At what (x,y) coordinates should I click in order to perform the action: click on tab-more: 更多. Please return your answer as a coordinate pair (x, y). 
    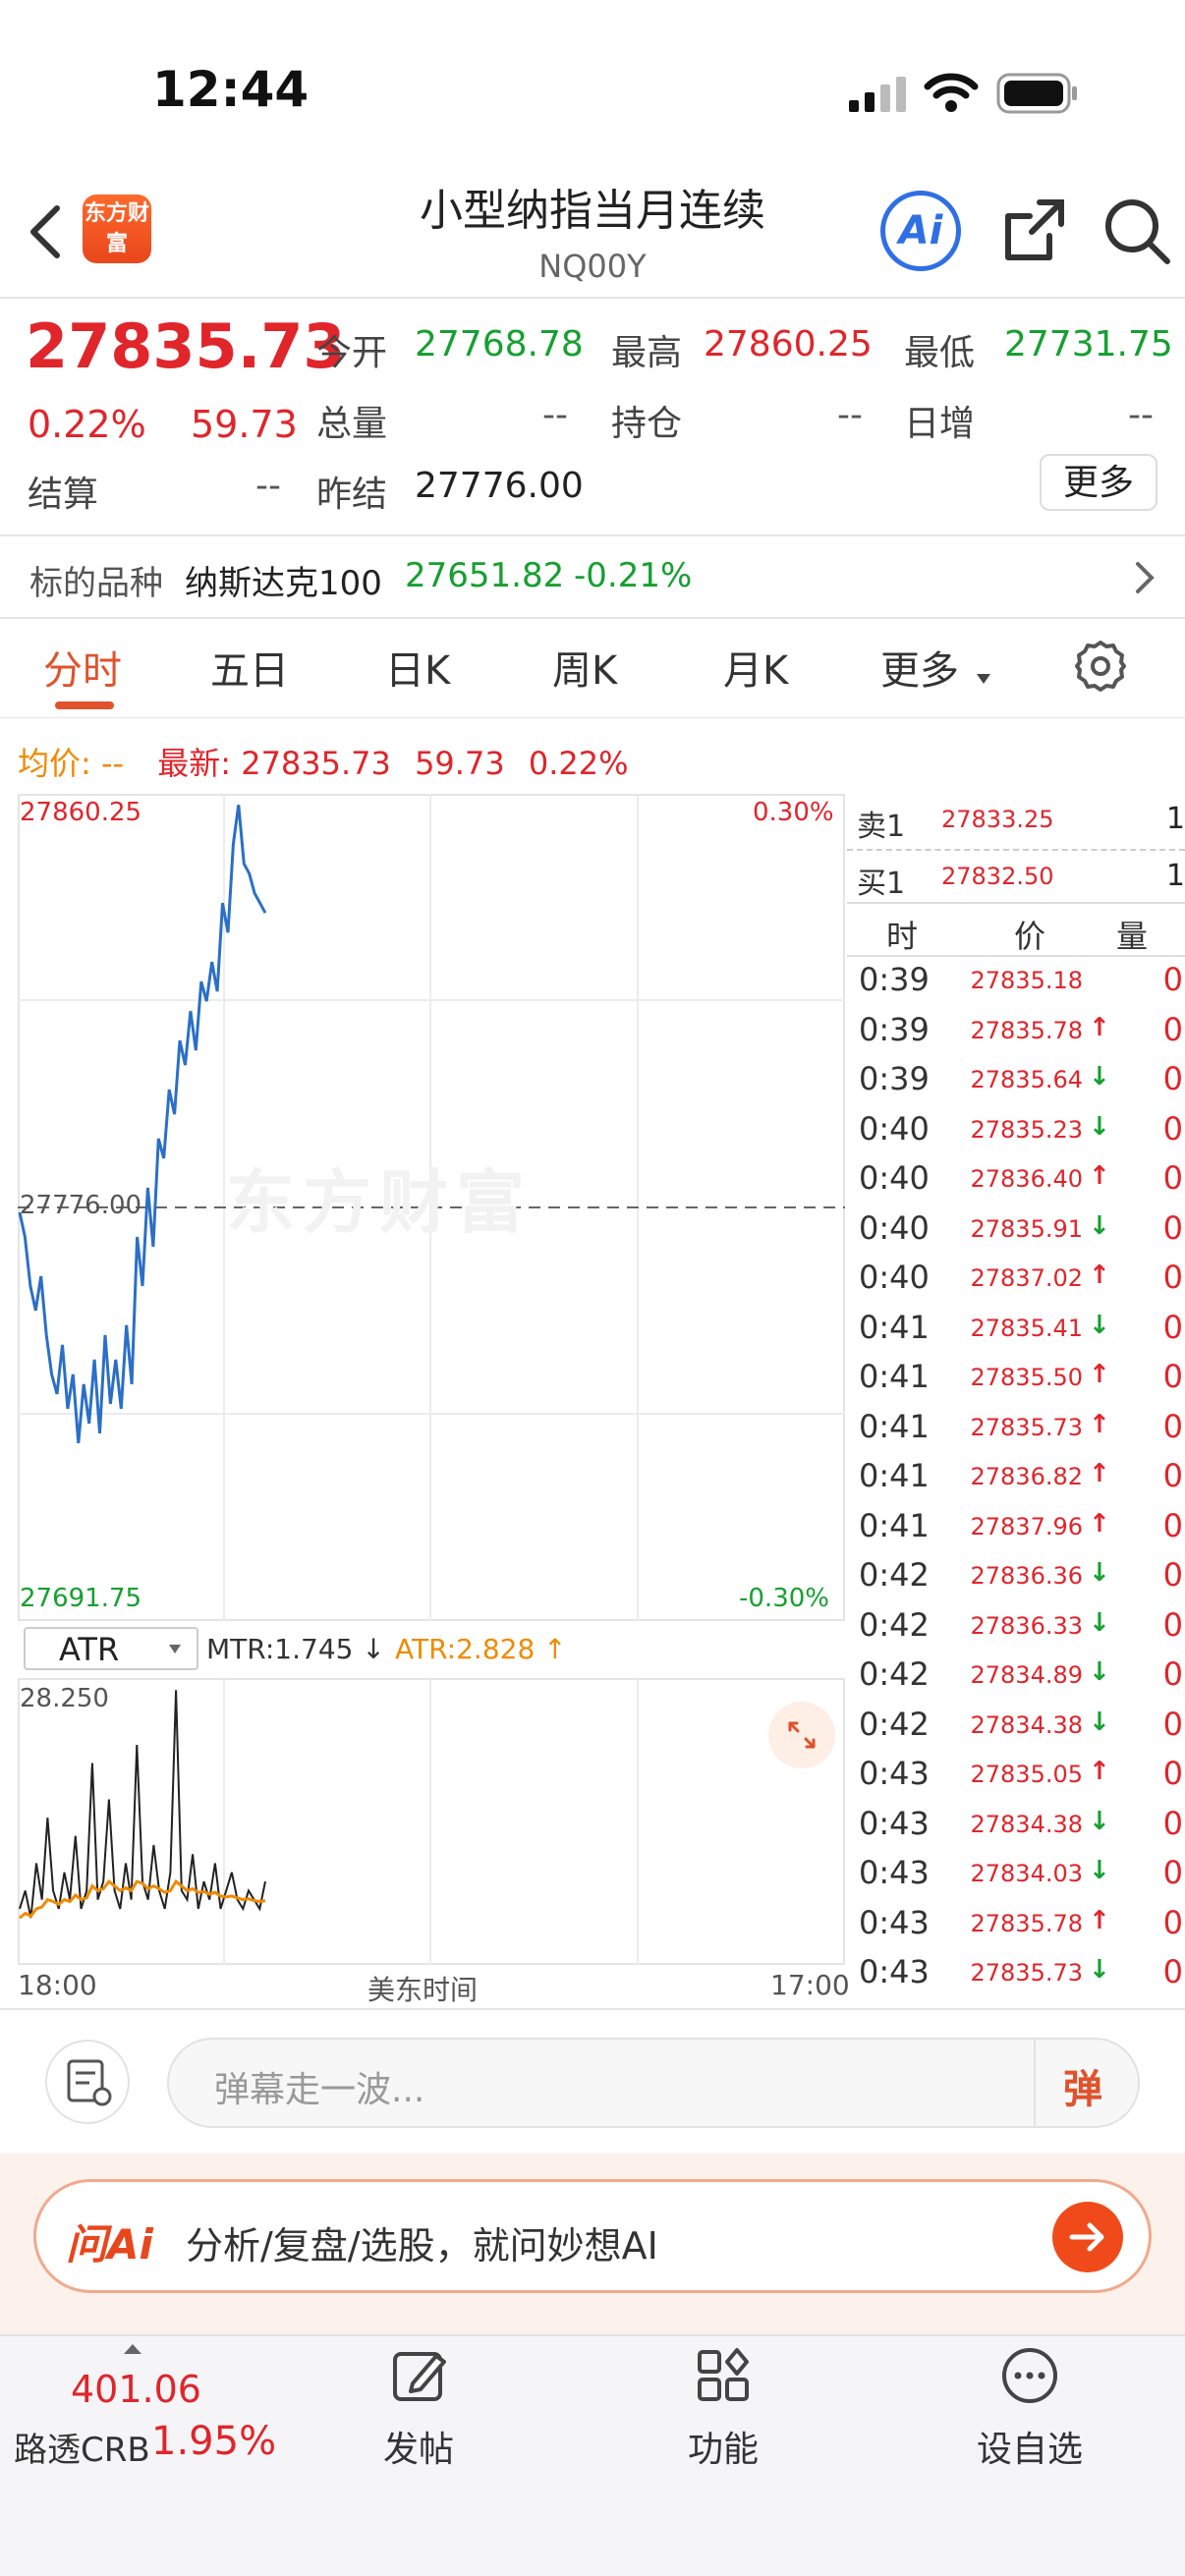
    Looking at the image, I should click on (920, 667).